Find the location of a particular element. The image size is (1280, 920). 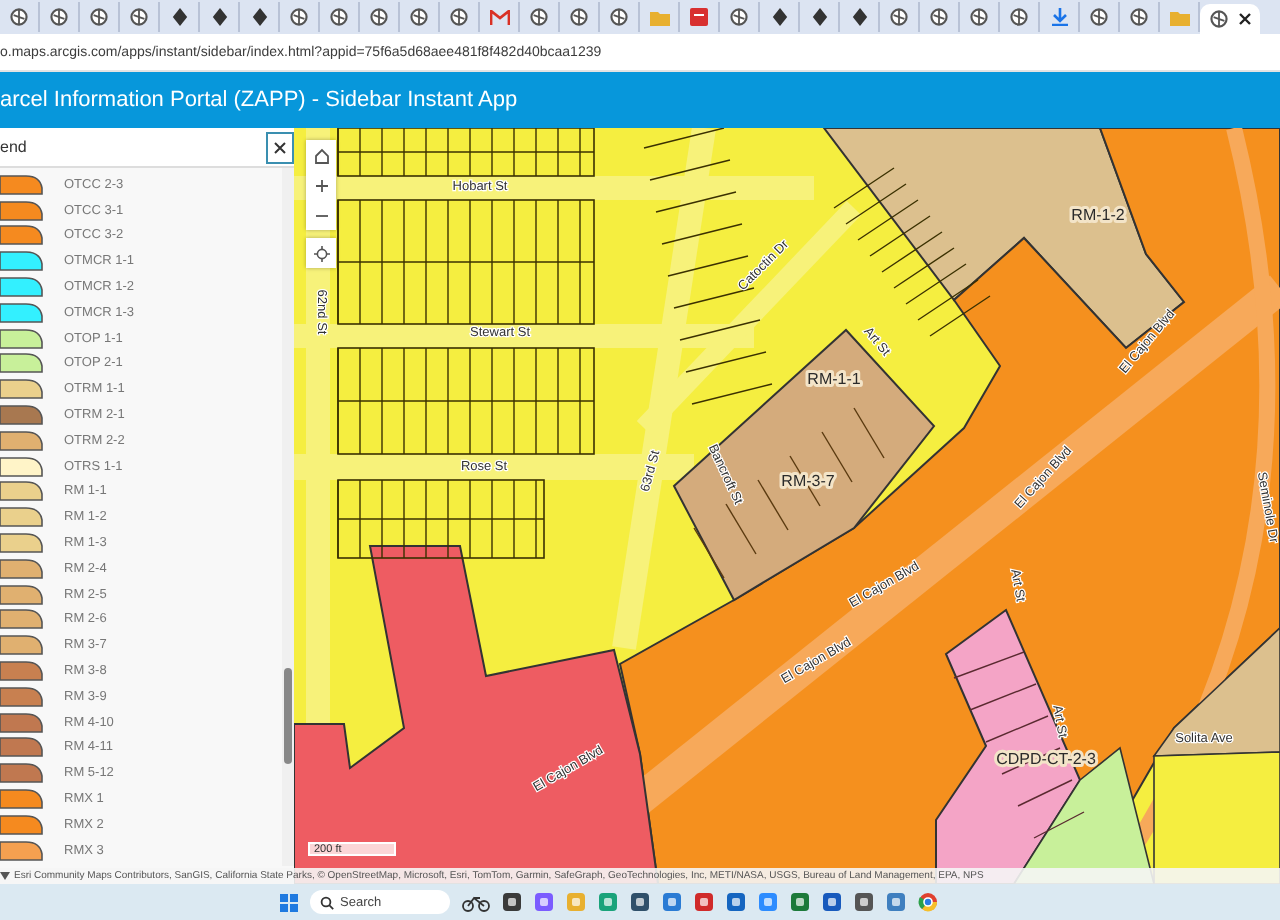

home-button is located at coordinates (321, 155).